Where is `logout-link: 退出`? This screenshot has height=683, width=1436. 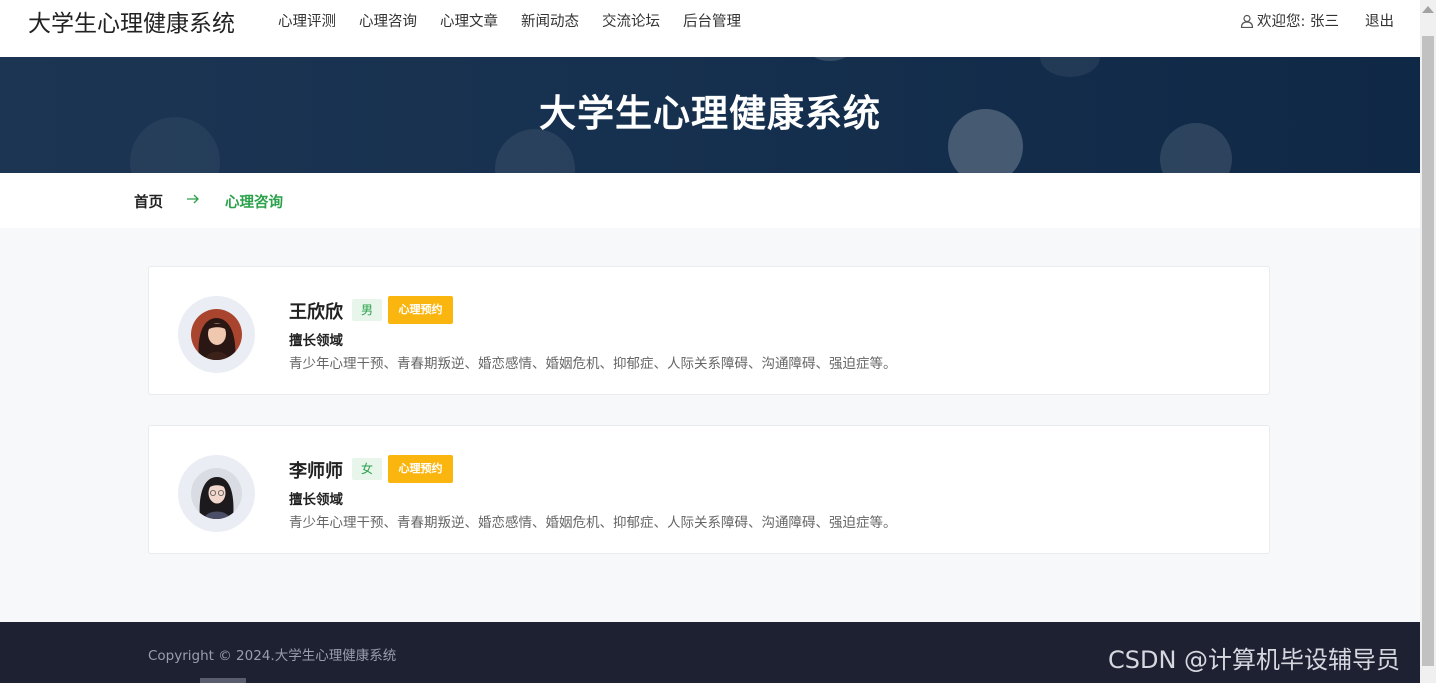
logout-link: 退出 is located at coordinates (1379, 20).